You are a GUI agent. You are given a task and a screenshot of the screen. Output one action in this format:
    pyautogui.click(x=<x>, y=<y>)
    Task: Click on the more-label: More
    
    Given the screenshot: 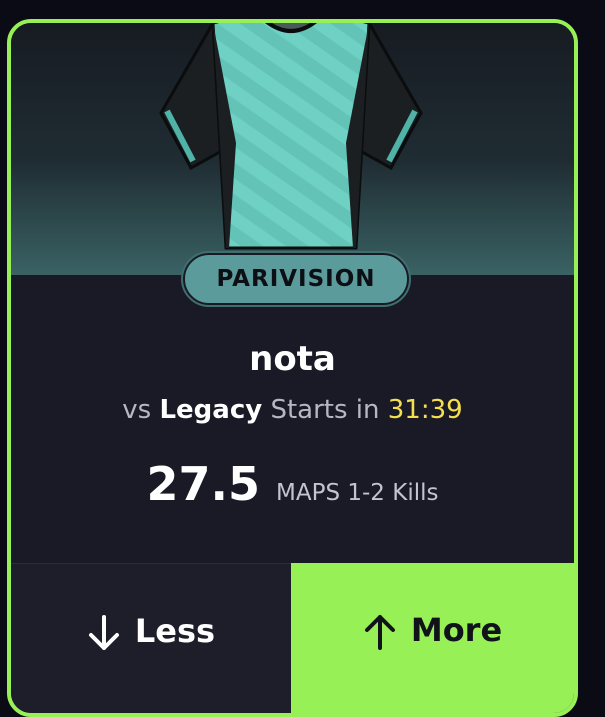 What is the action you would take?
    pyautogui.click(x=456, y=630)
    